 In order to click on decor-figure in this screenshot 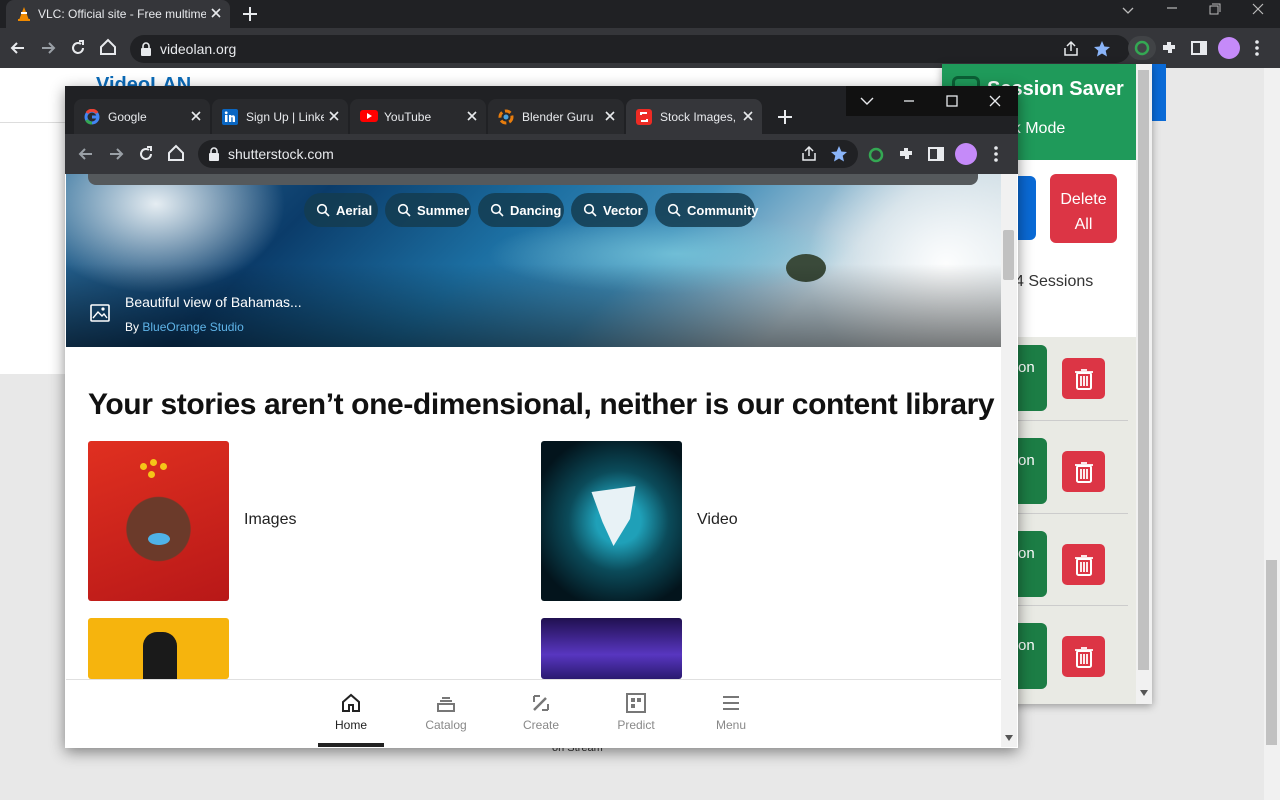, I will do `click(160, 655)`.